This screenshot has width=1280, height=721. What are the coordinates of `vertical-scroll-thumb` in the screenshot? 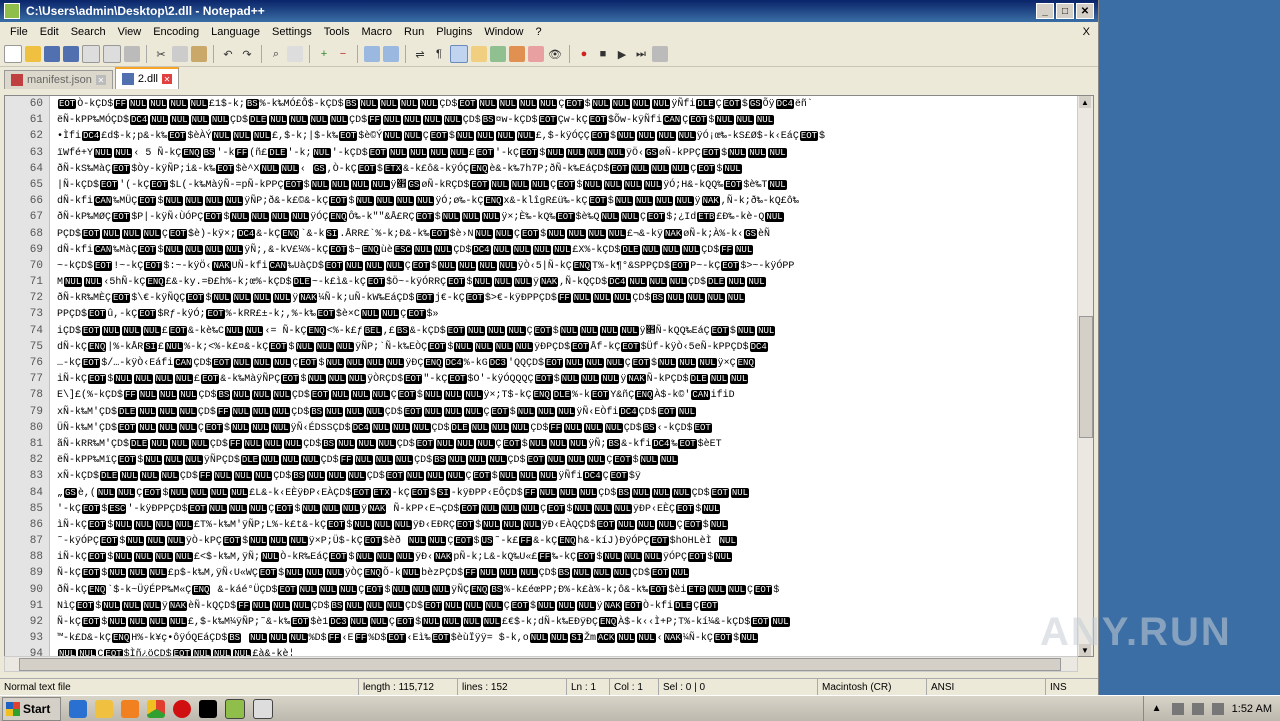 It's located at (1086, 377).